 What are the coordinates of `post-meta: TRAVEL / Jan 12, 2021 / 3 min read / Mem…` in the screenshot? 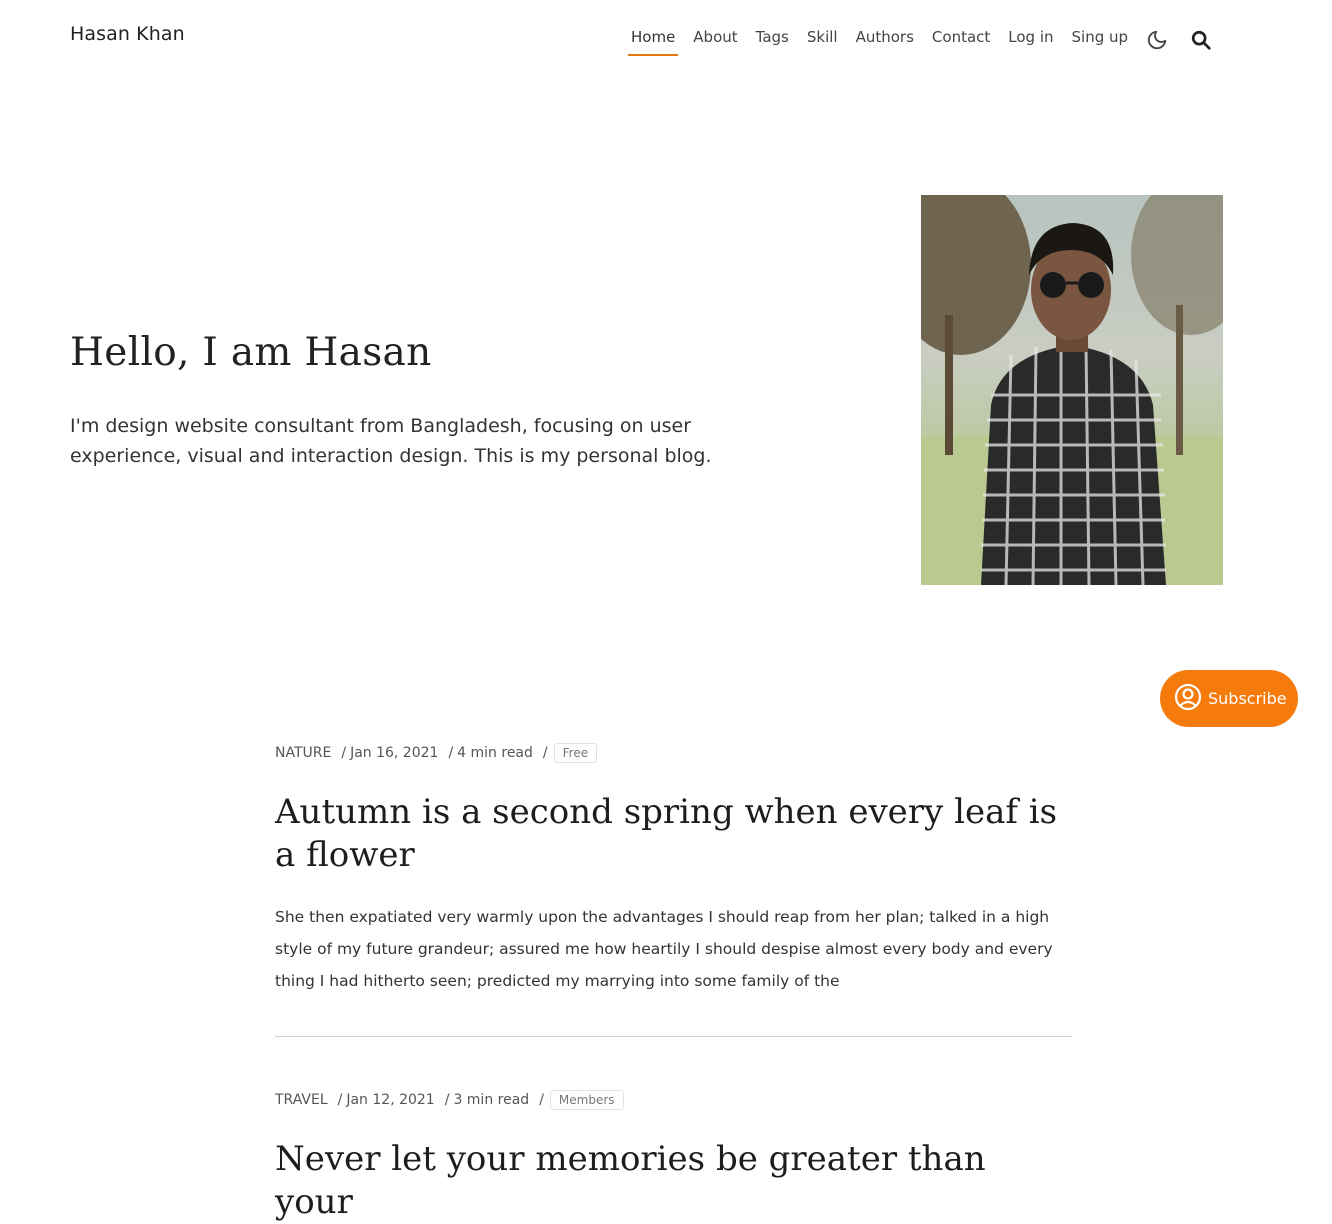 It's located at (673, 1100).